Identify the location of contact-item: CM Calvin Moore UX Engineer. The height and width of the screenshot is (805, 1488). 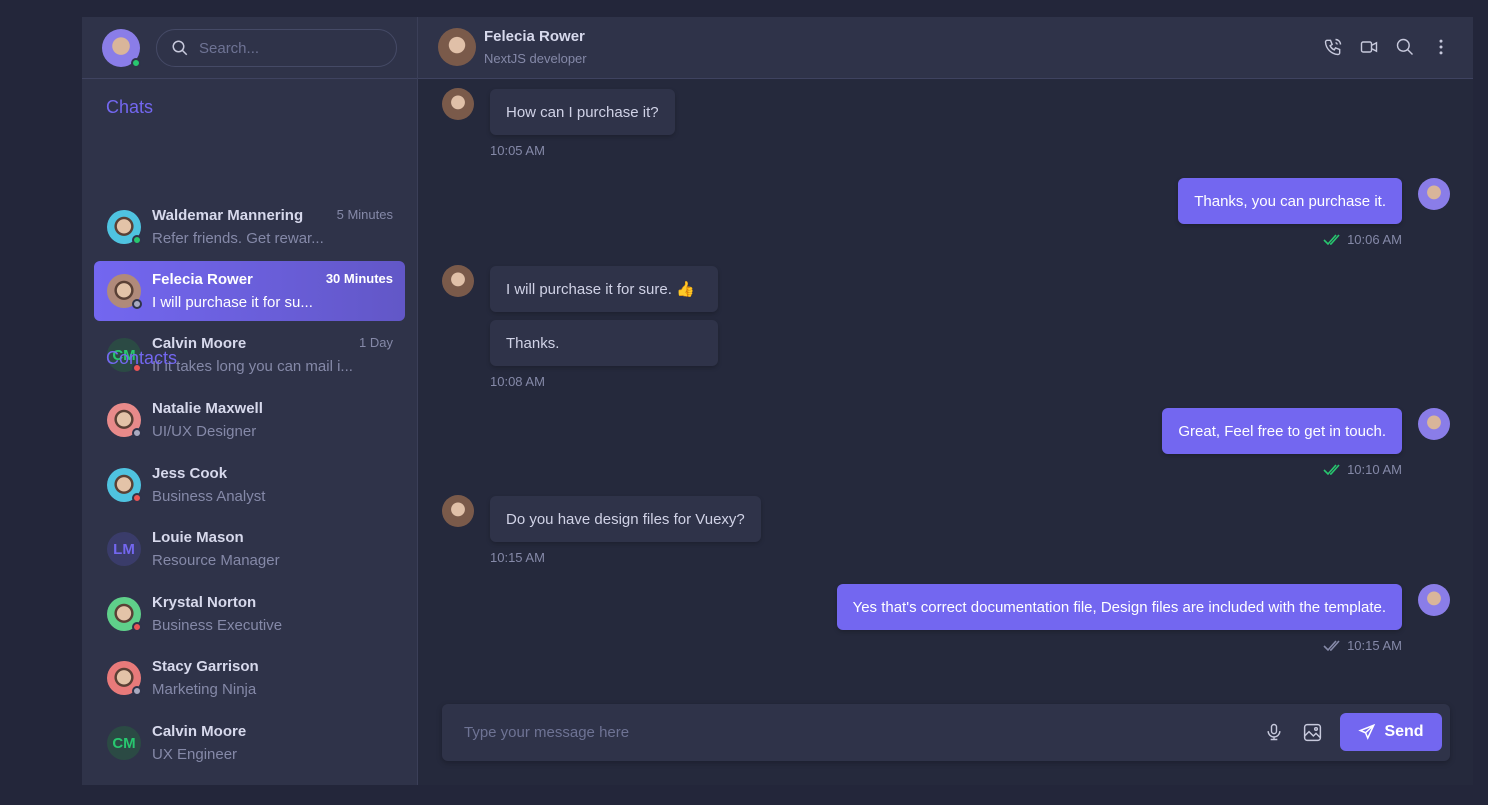
(249, 743).